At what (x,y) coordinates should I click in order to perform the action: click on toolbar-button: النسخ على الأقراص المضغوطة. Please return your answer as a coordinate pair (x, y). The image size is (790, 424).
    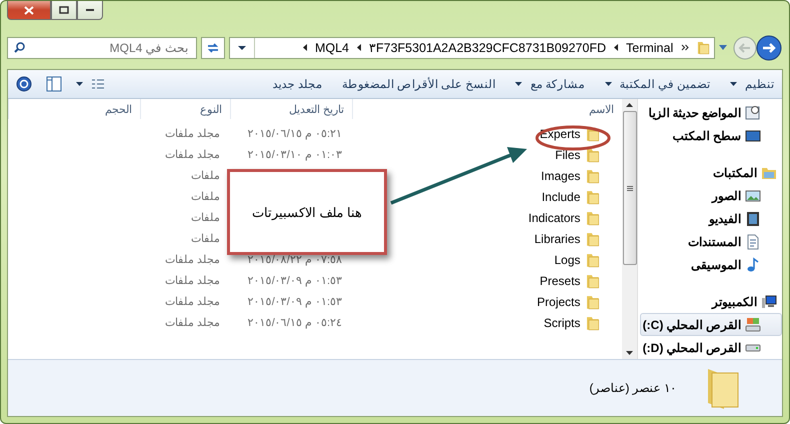
    Looking at the image, I should click on (419, 84).